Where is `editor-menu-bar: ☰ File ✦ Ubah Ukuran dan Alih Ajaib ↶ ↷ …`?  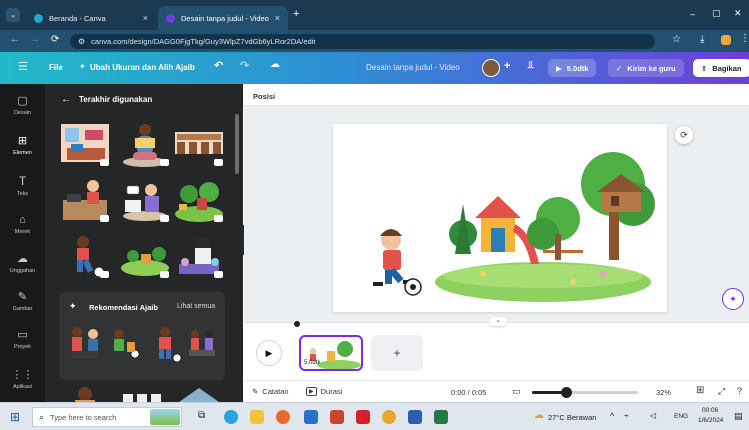 editor-menu-bar: ☰ File ✦ Ubah Ukuran dan Alih Ajaib ↶ ↷ … is located at coordinates (374, 68).